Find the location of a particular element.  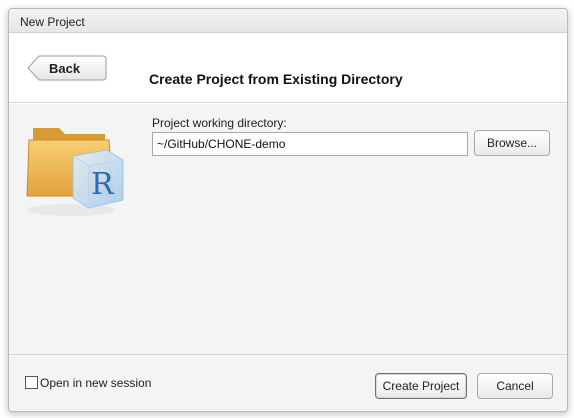

open-in-new-session-checkbox is located at coordinates (31, 382).